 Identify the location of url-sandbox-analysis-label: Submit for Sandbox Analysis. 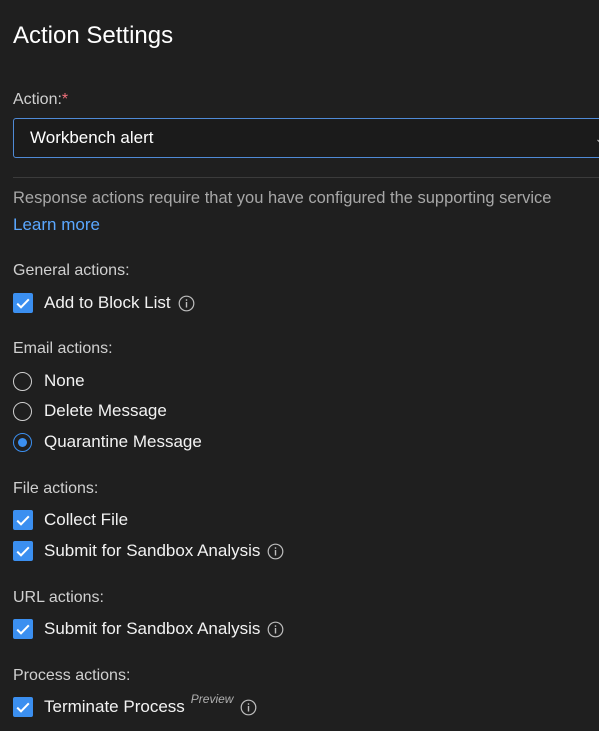
(152, 628).